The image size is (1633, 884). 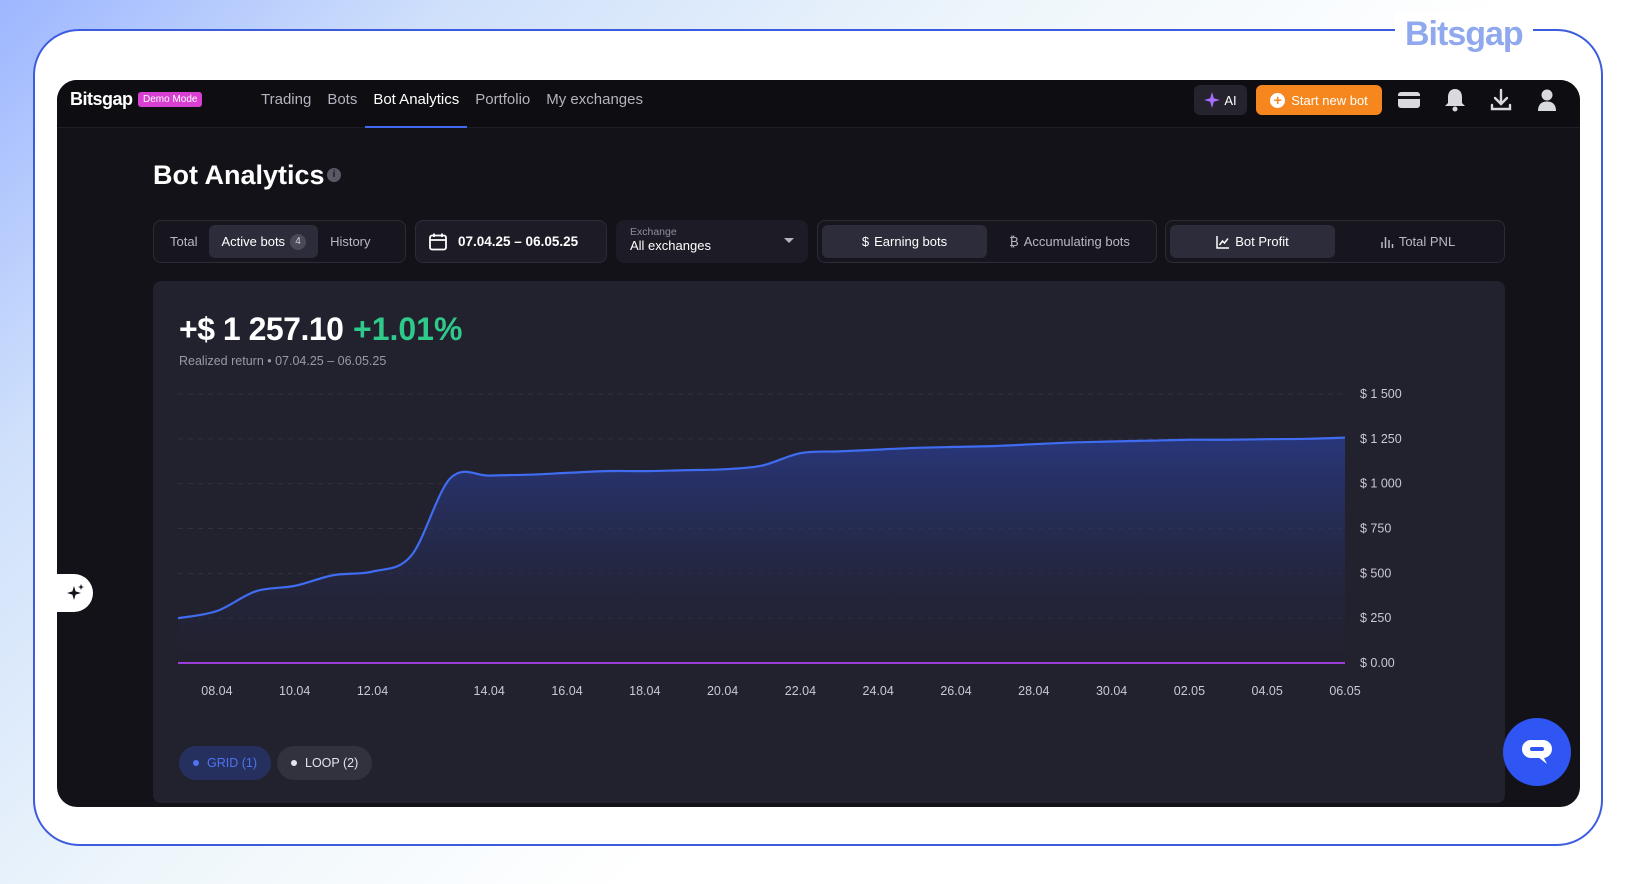 I want to click on x-tick-label: 14.04, so click(x=489, y=691).